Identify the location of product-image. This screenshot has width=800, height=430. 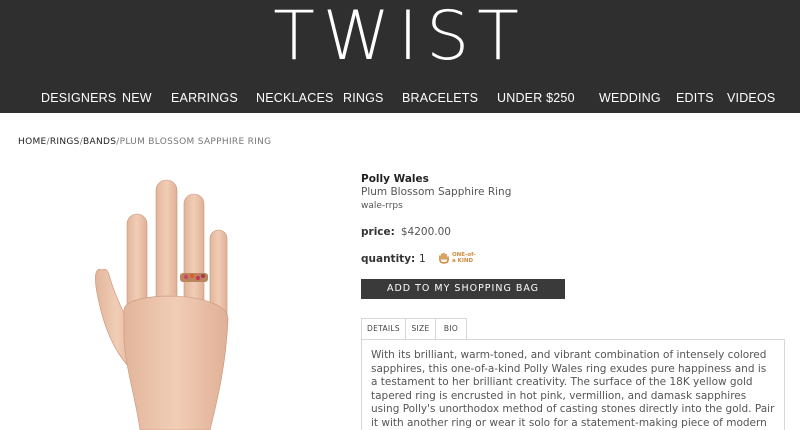
(165, 300).